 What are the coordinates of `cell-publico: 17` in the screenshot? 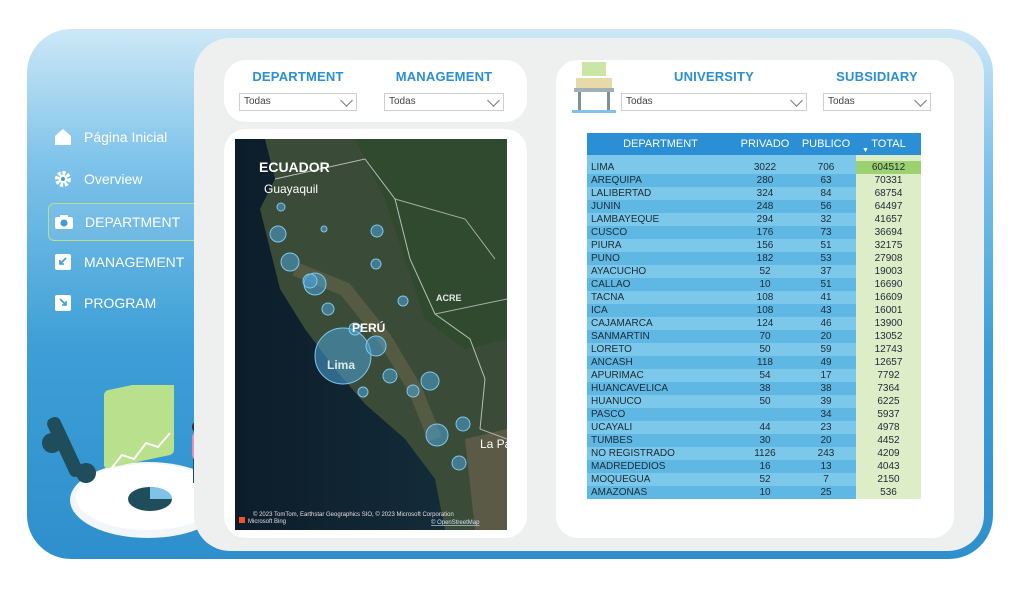 It's located at (826, 375).